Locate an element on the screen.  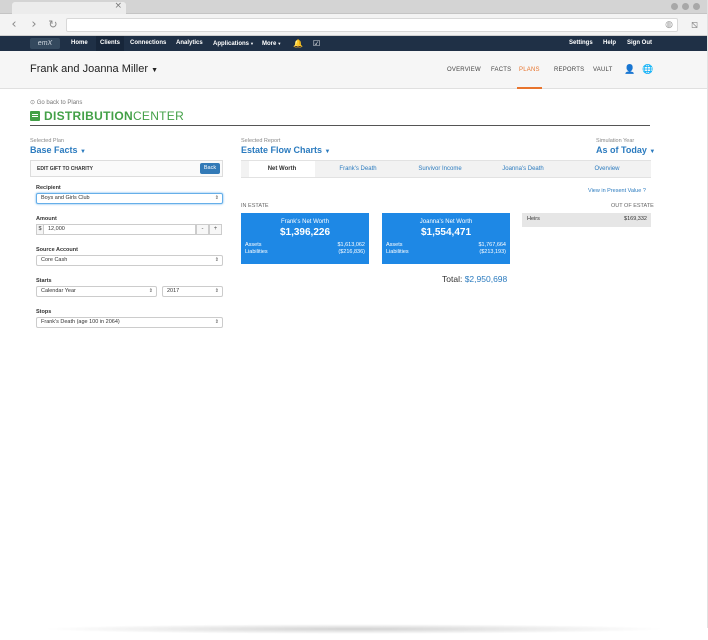
stops-select: Frank's Death (age 100 in 2064) ⇕ is located at coordinates (129, 322).